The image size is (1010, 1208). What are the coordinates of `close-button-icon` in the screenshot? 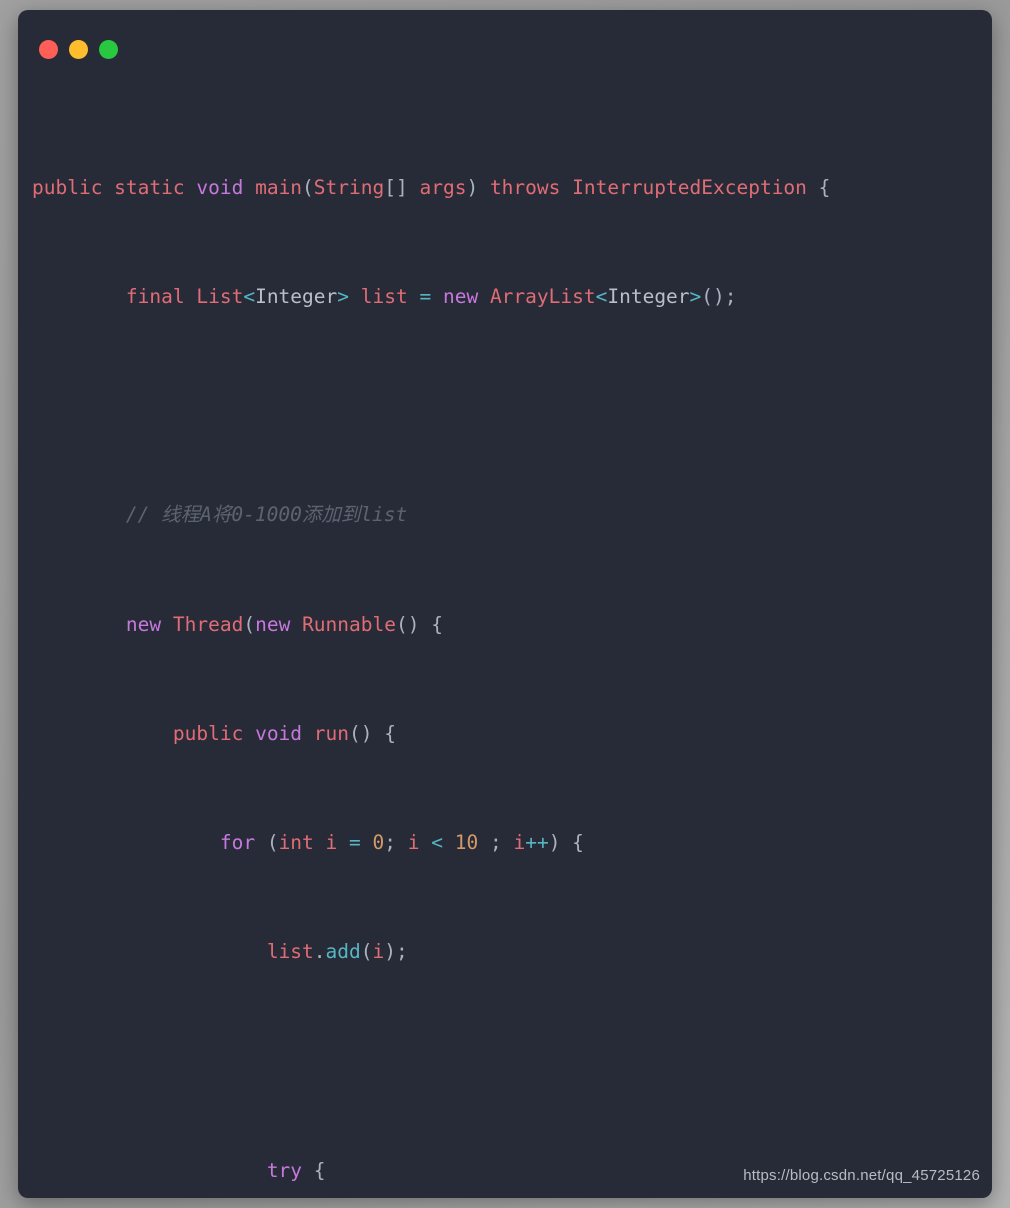 It's located at (48, 49).